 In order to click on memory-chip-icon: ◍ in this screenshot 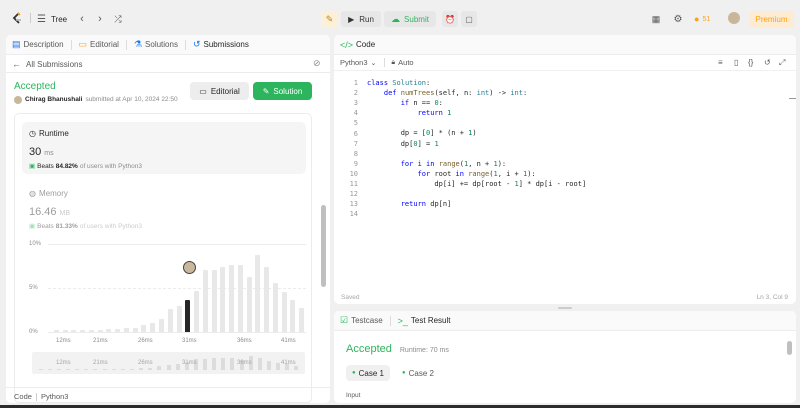, I will do `click(32, 193)`.